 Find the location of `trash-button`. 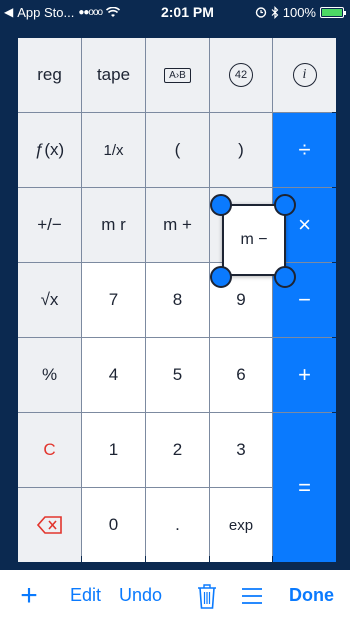

trash-button is located at coordinates (207, 596).